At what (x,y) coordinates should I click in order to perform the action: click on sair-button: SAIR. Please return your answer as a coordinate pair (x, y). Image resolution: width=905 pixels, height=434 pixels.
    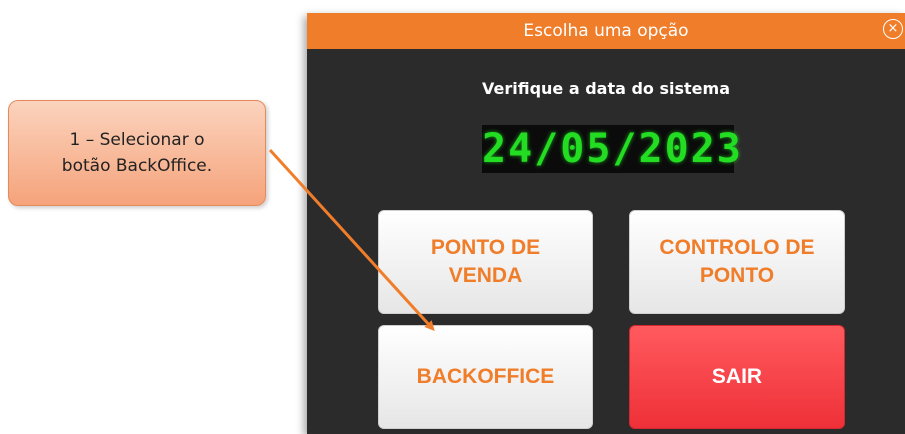
    Looking at the image, I should click on (737, 377).